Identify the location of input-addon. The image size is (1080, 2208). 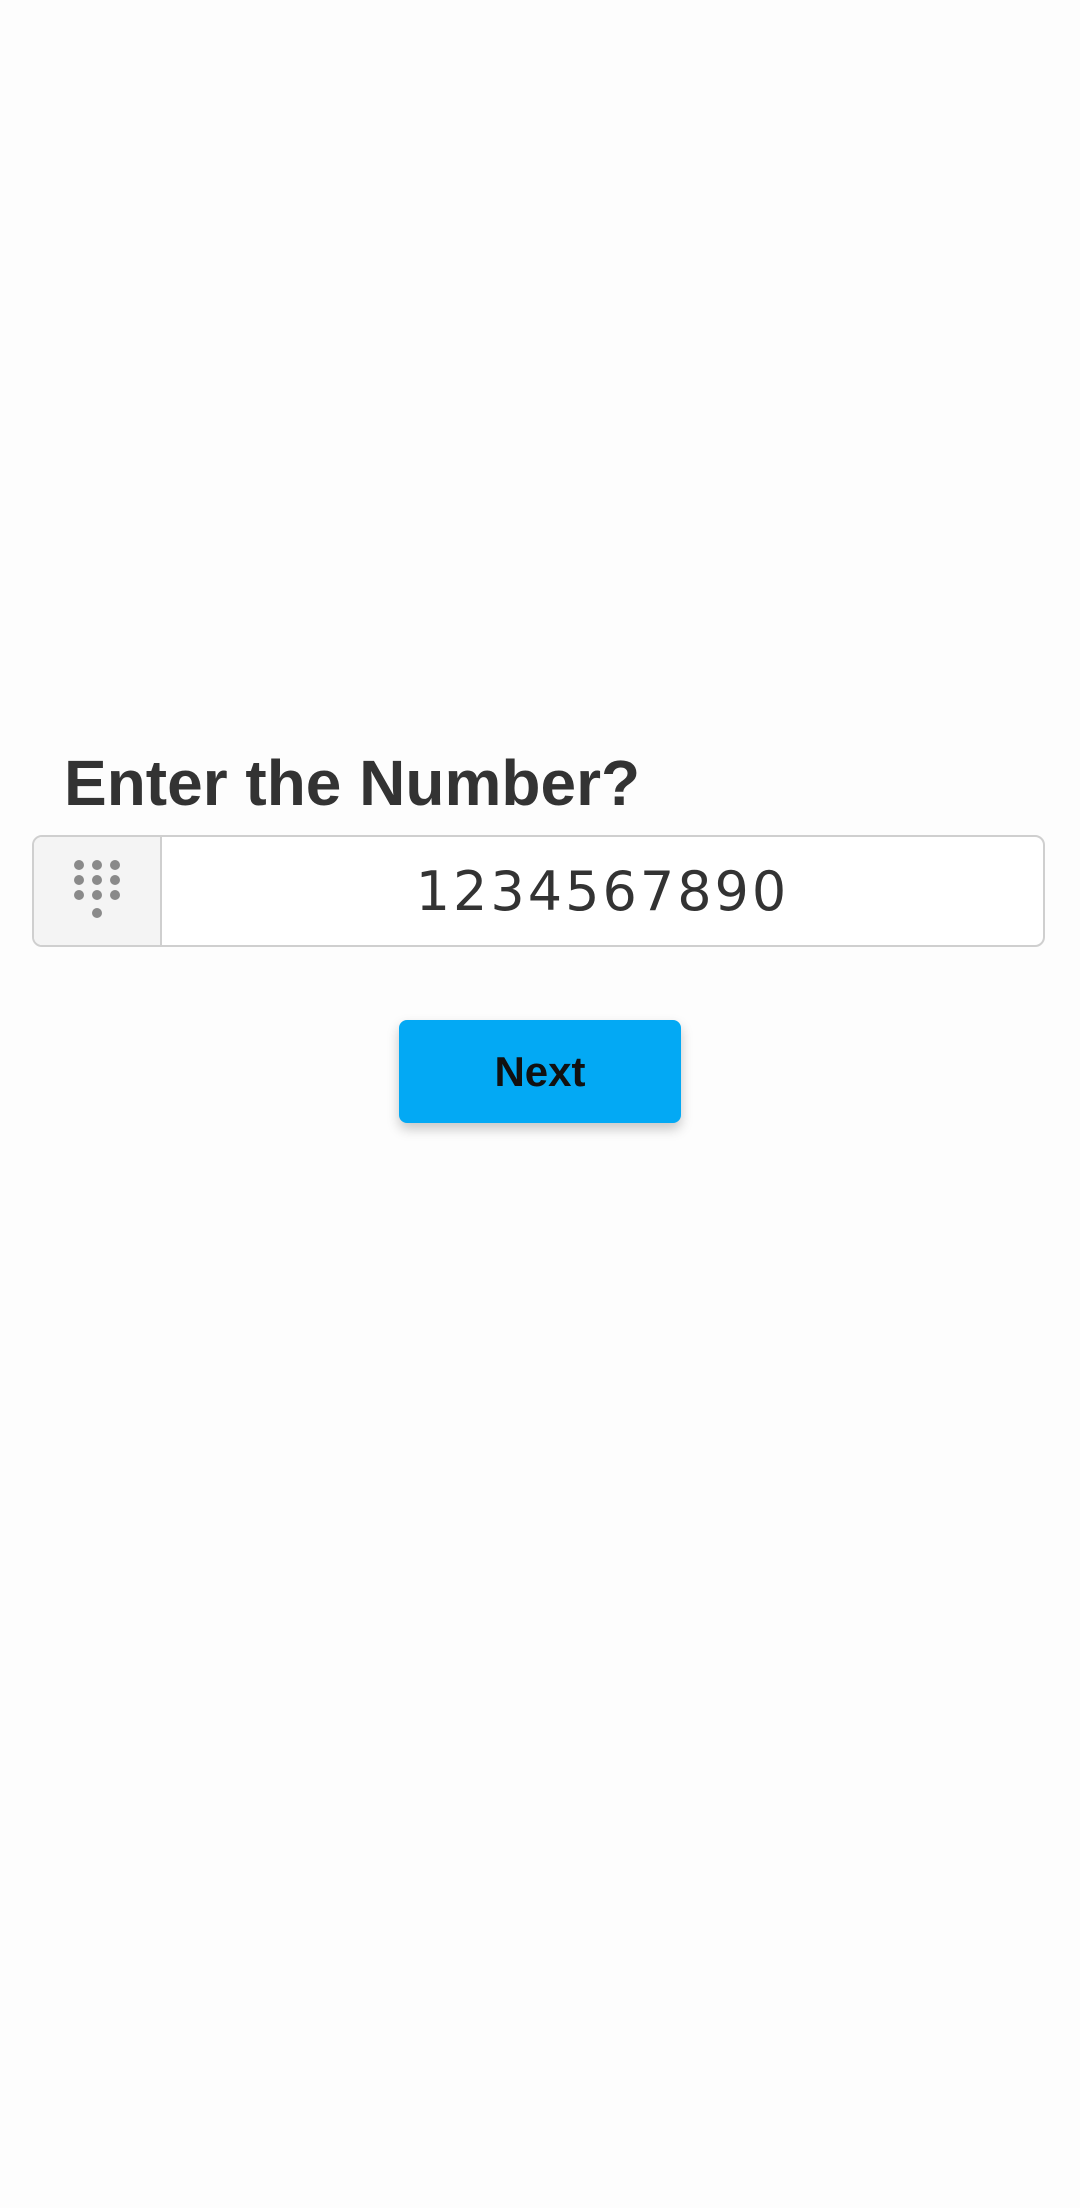
(98, 891).